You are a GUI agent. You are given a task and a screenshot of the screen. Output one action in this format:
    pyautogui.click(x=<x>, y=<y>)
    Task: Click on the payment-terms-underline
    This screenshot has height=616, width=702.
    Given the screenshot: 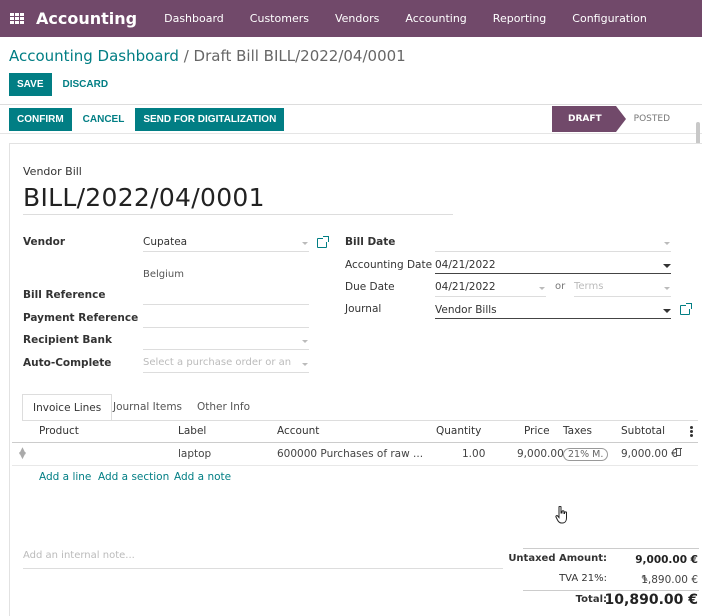 What is the action you would take?
    pyautogui.click(x=622, y=296)
    